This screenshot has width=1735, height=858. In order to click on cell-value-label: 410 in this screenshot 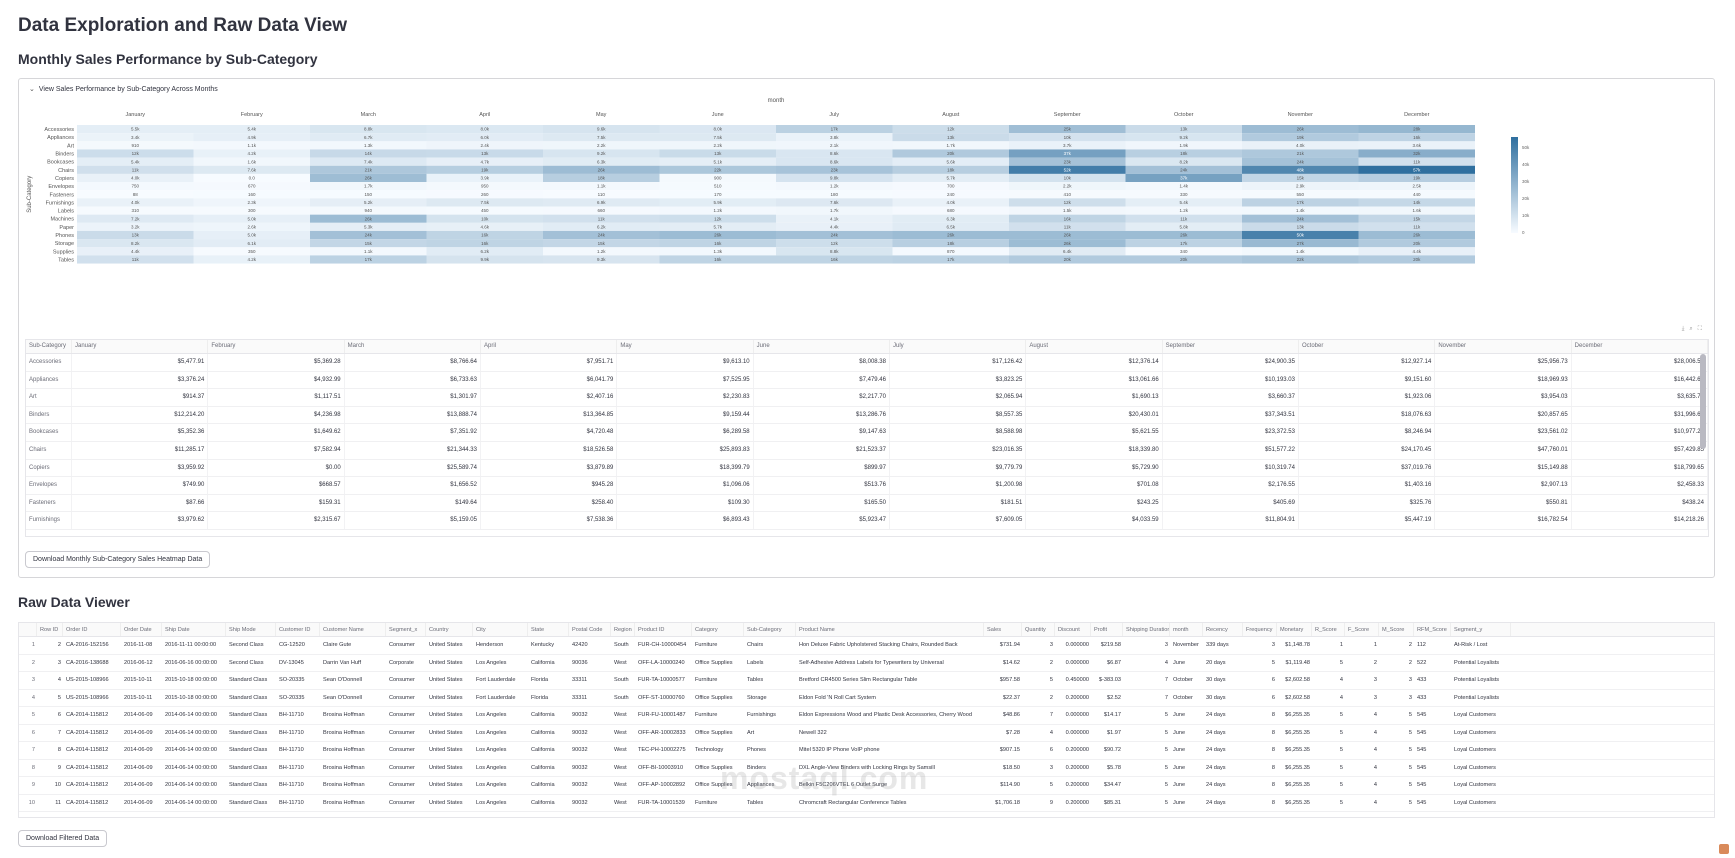, I will do `click(1067, 194)`.